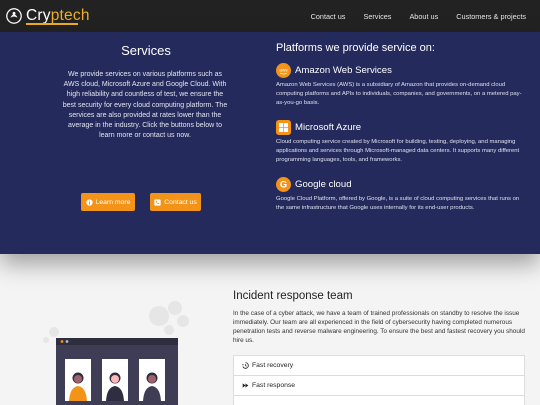  What do you see at coordinates (245, 365) in the screenshot?
I see `history-icon` at bounding box center [245, 365].